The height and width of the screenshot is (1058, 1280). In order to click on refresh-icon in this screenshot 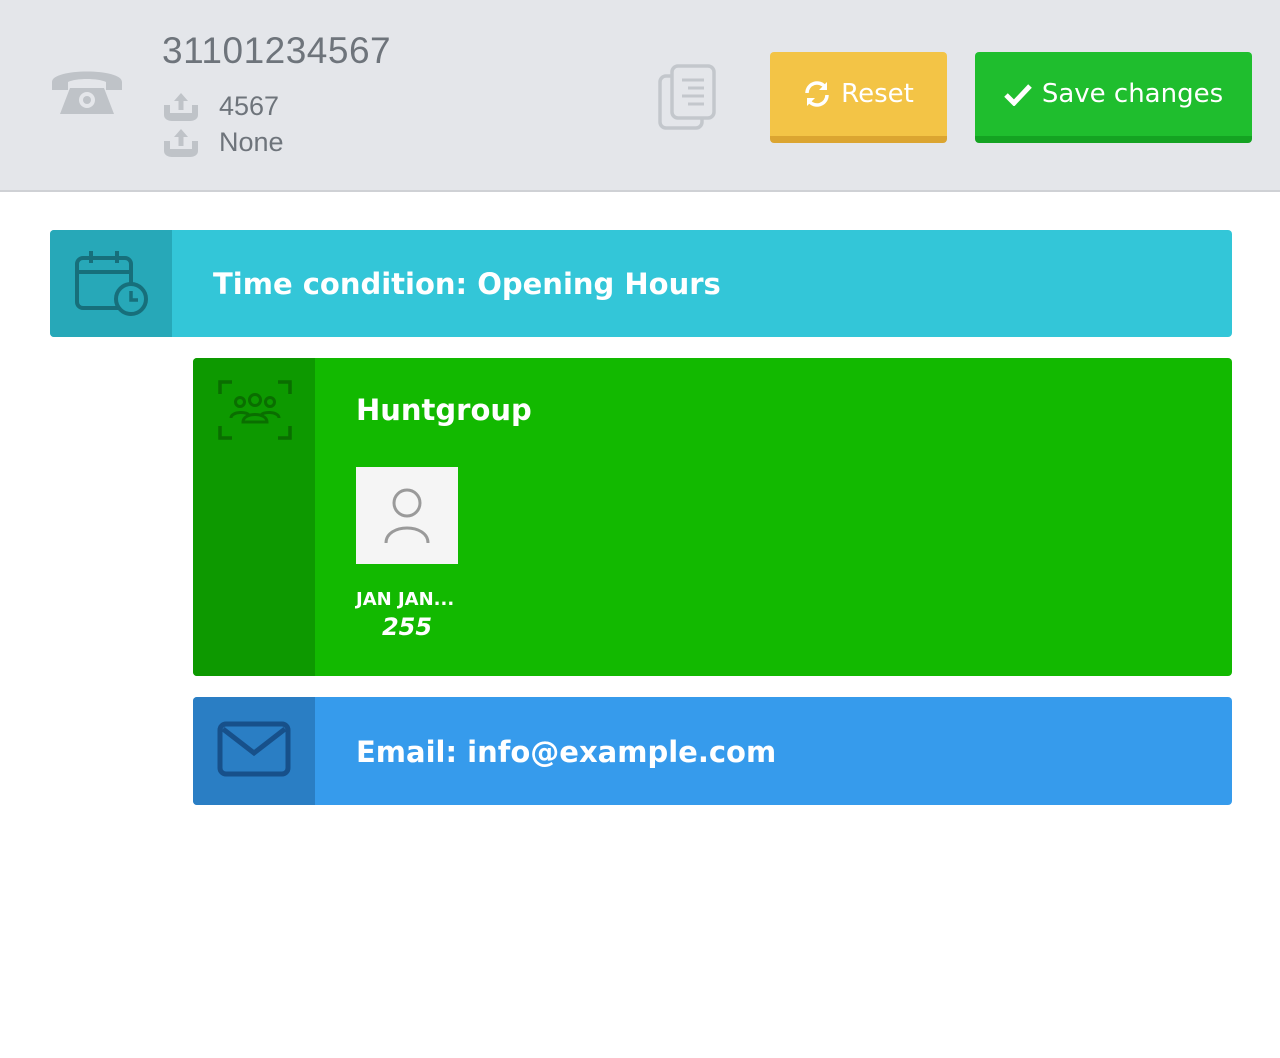, I will do `click(817, 94)`.